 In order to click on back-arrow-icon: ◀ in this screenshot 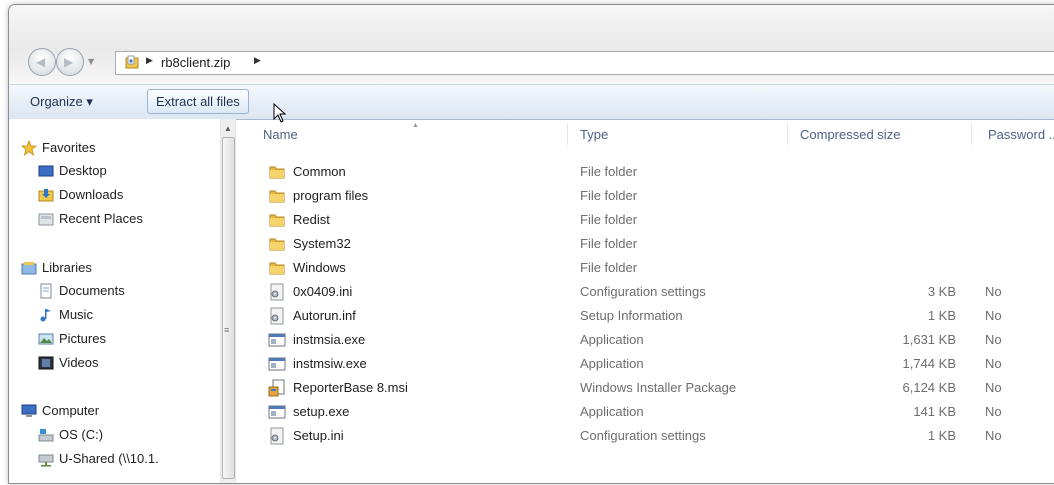, I will do `click(41, 62)`.